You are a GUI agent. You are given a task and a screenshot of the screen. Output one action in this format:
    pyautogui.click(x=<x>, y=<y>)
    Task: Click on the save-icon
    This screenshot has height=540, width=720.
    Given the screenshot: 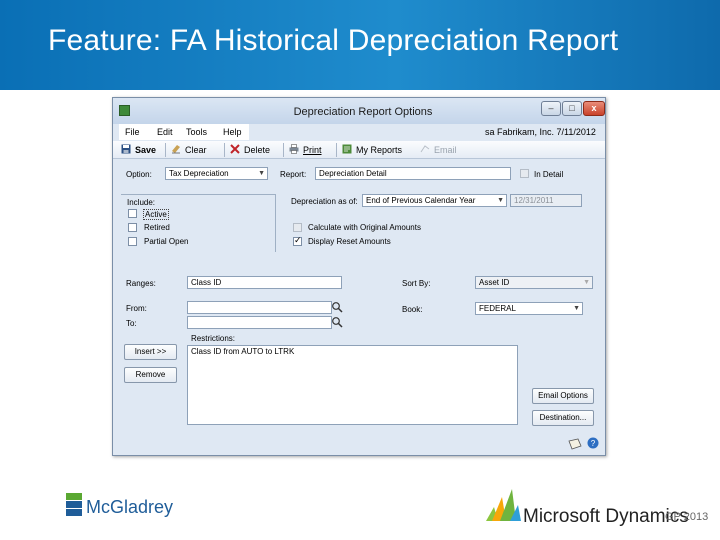 What is the action you would take?
    pyautogui.click(x=126, y=149)
    